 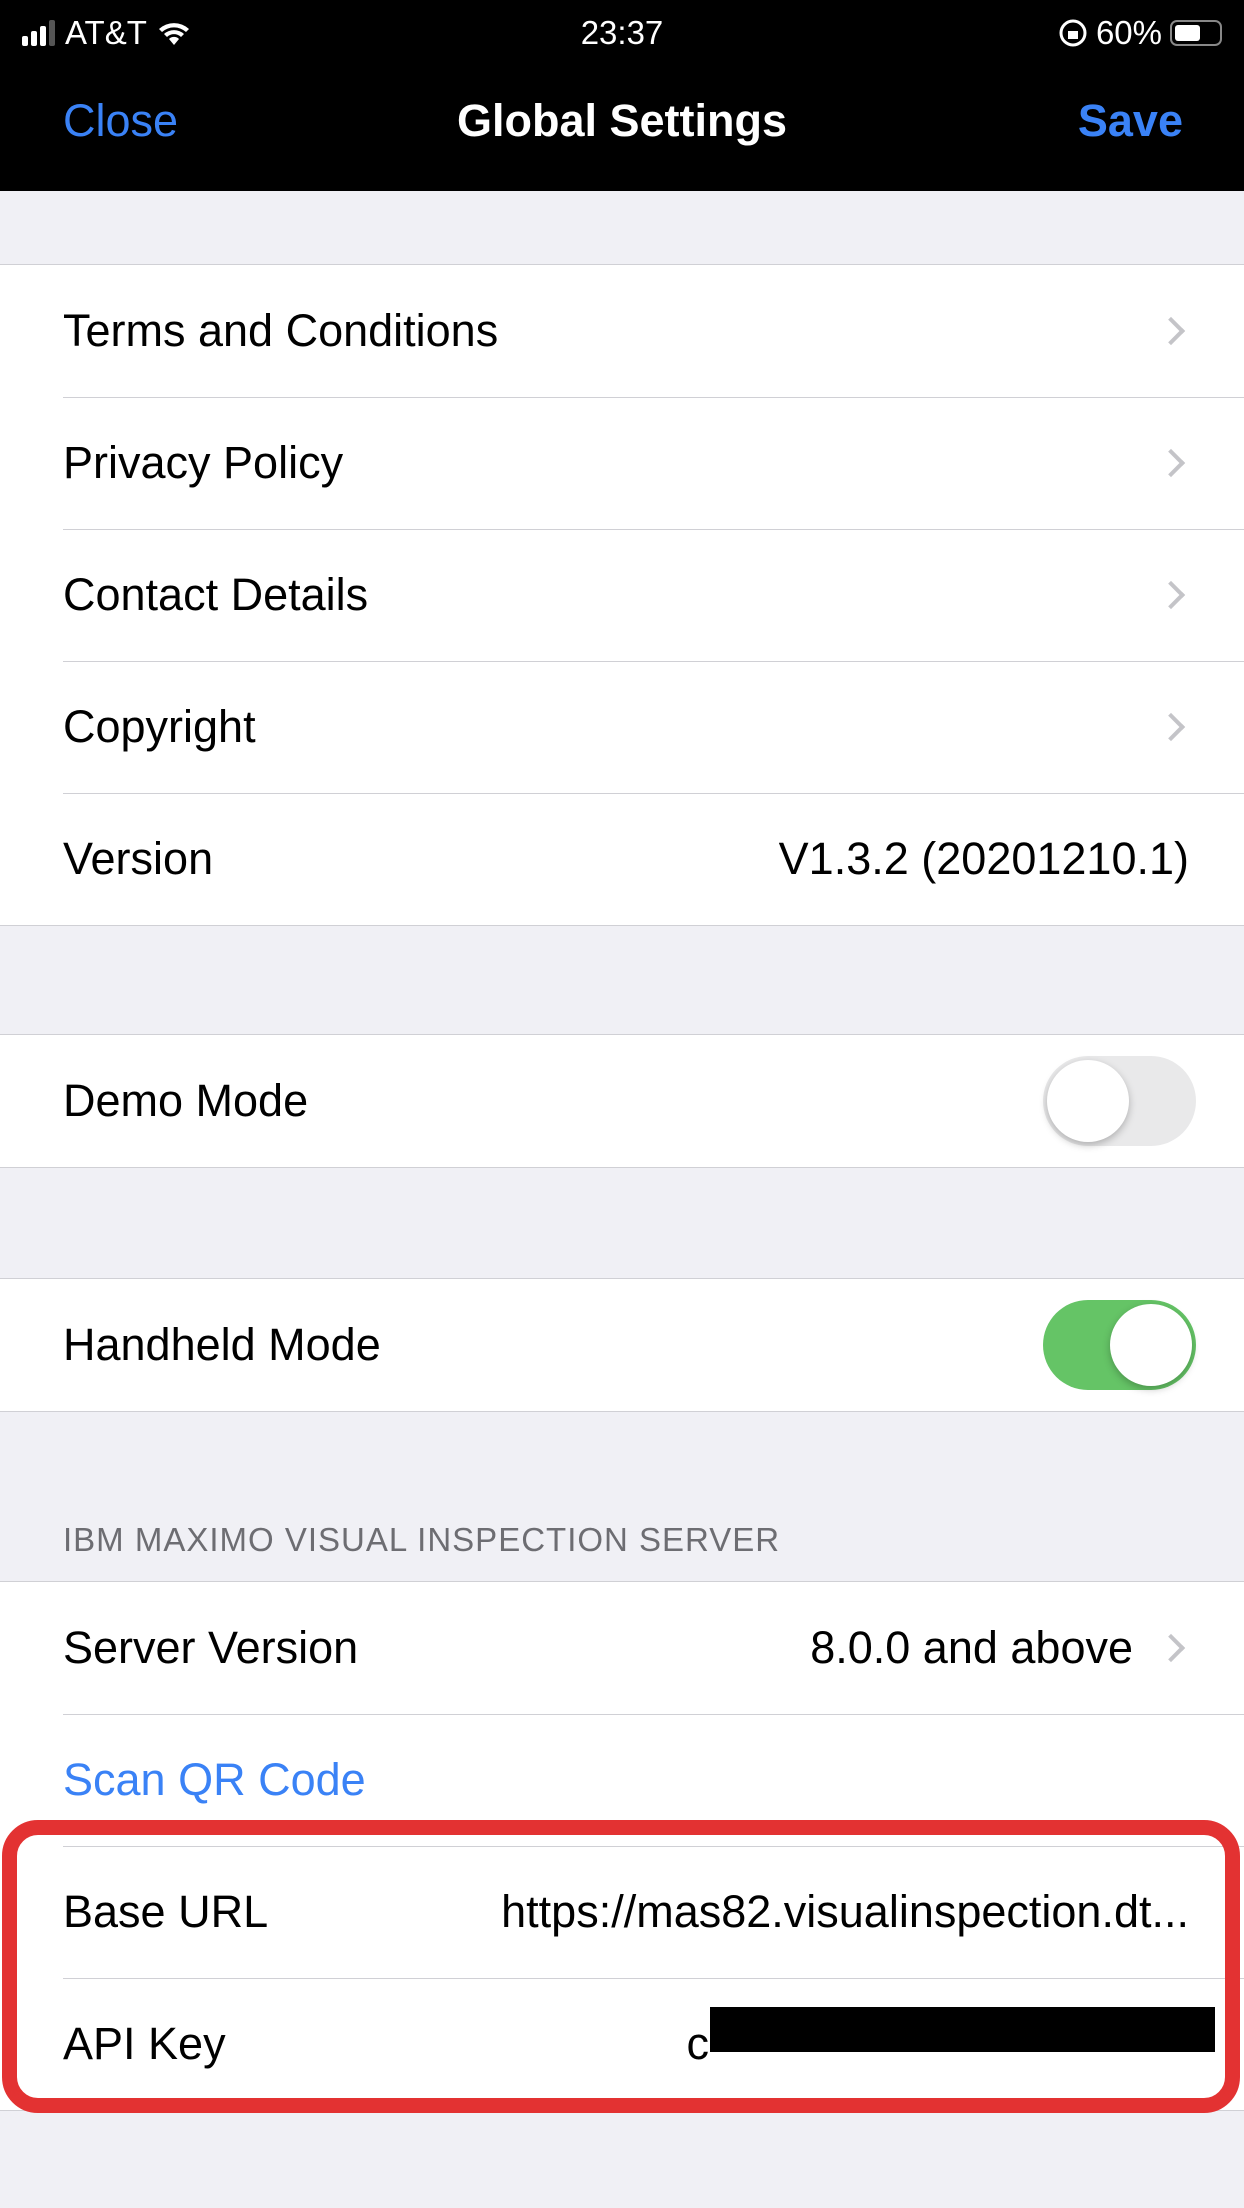 What do you see at coordinates (120, 121) in the screenshot?
I see `close-button: Close` at bounding box center [120, 121].